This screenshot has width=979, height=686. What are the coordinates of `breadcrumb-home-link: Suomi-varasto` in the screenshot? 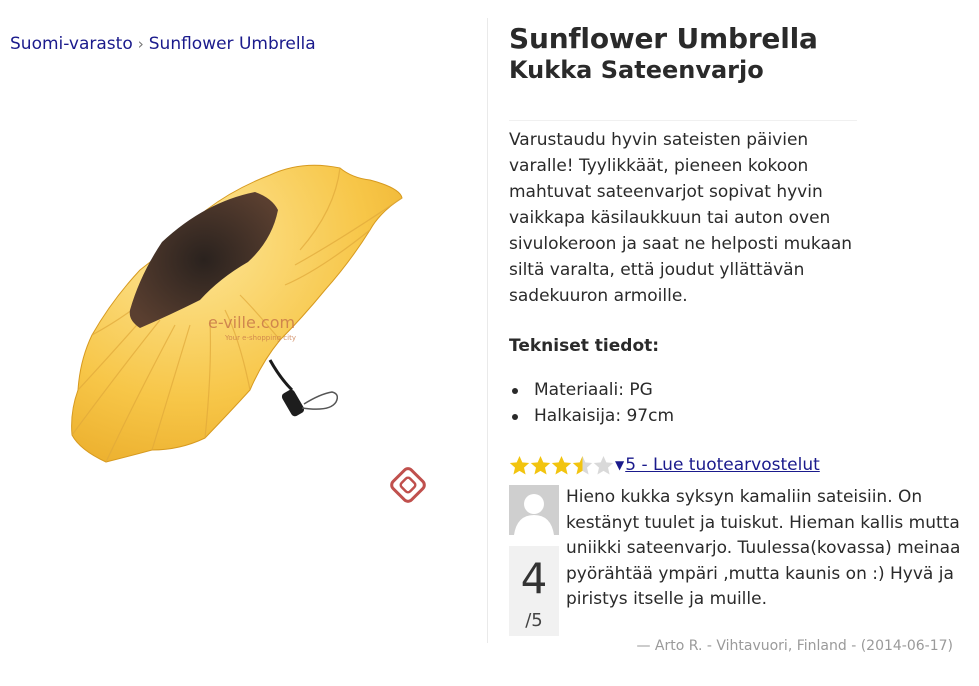 It's located at (71, 44).